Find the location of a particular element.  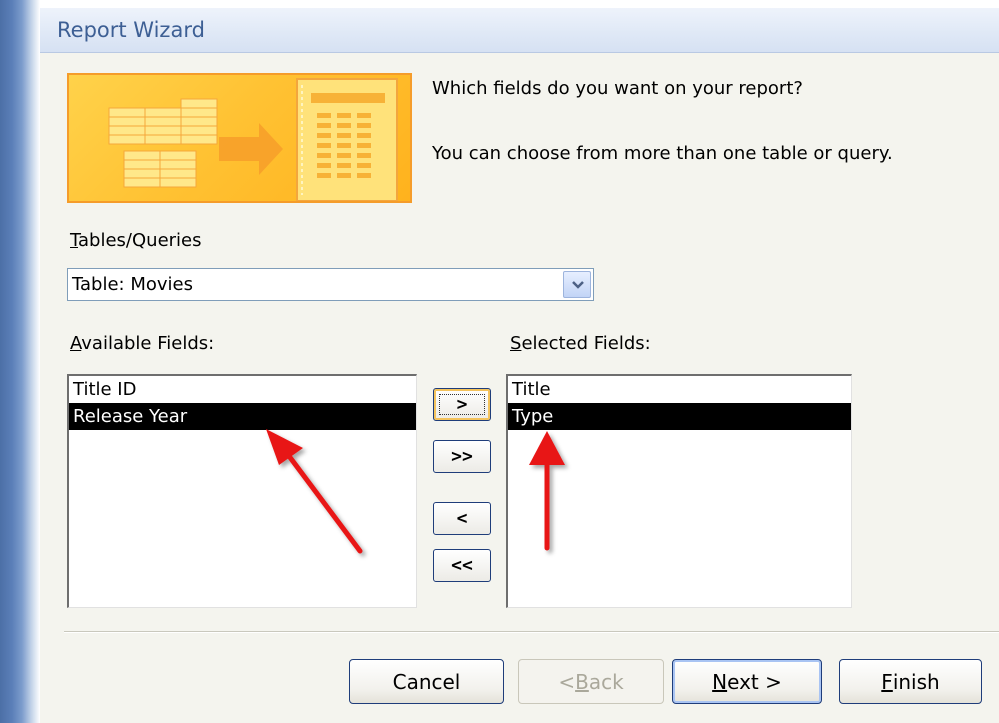

selected-fields-label: Selected Fields: is located at coordinates (580, 343).